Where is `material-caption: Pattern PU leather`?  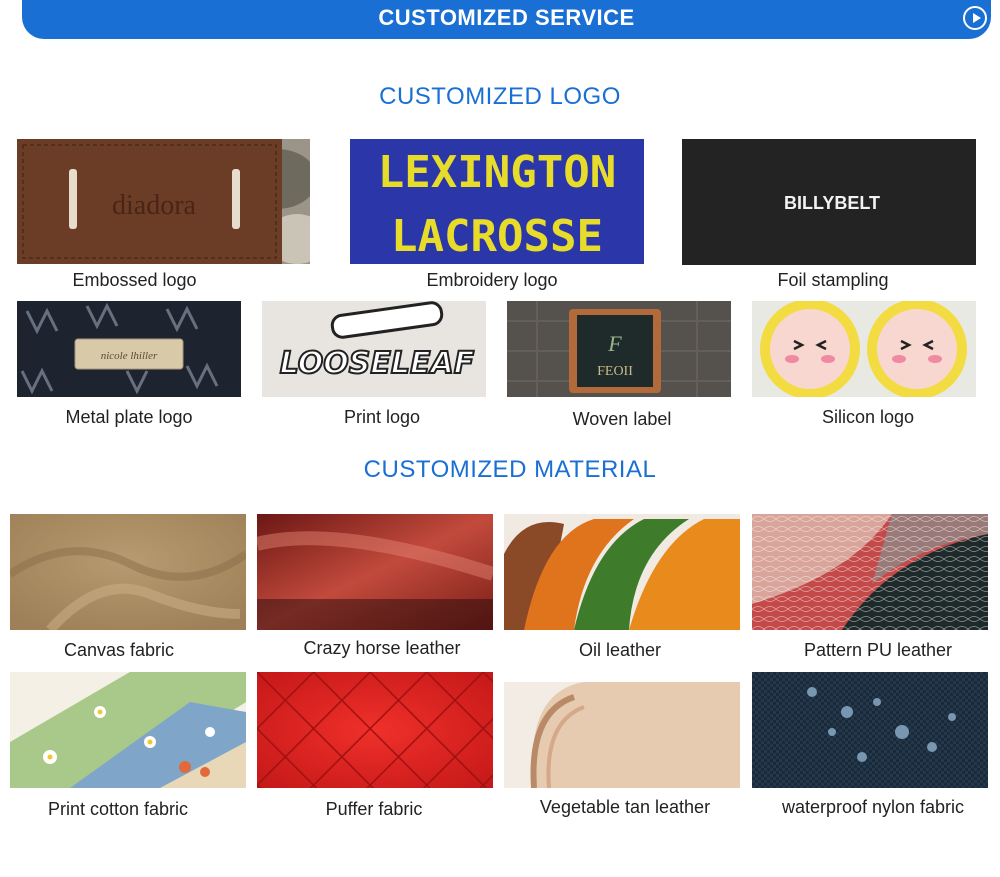 material-caption: Pattern PU leather is located at coordinates (878, 650).